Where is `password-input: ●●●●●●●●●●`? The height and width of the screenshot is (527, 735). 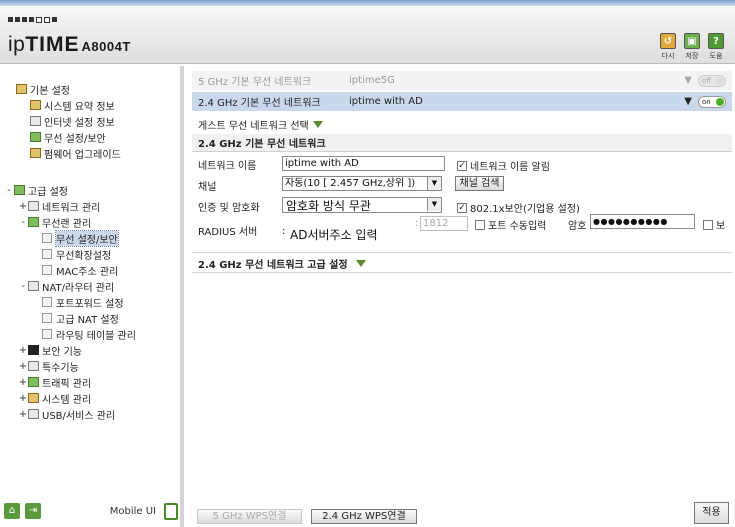 password-input: ●●●●●●●●●● is located at coordinates (642, 221).